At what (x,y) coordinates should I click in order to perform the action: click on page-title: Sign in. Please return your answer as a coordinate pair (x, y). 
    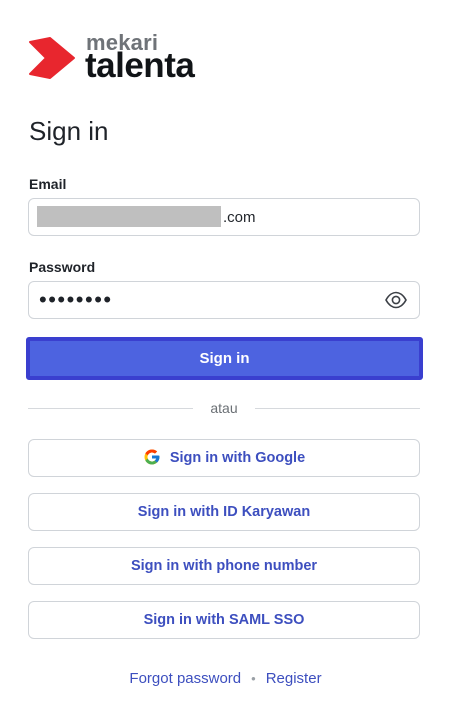
    Looking at the image, I should click on (69, 131).